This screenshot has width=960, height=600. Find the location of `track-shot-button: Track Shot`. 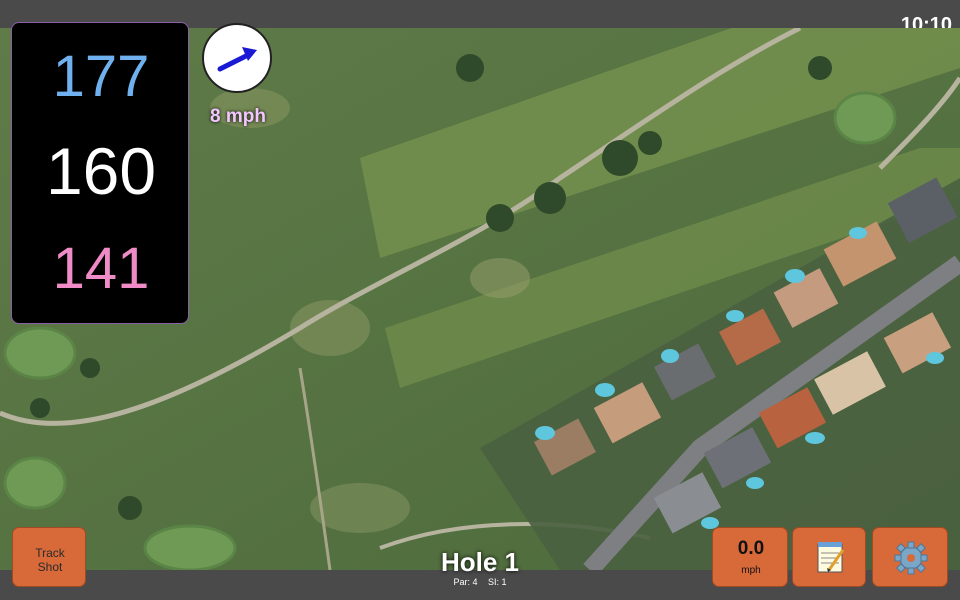

track-shot-button: Track Shot is located at coordinates (49, 557).